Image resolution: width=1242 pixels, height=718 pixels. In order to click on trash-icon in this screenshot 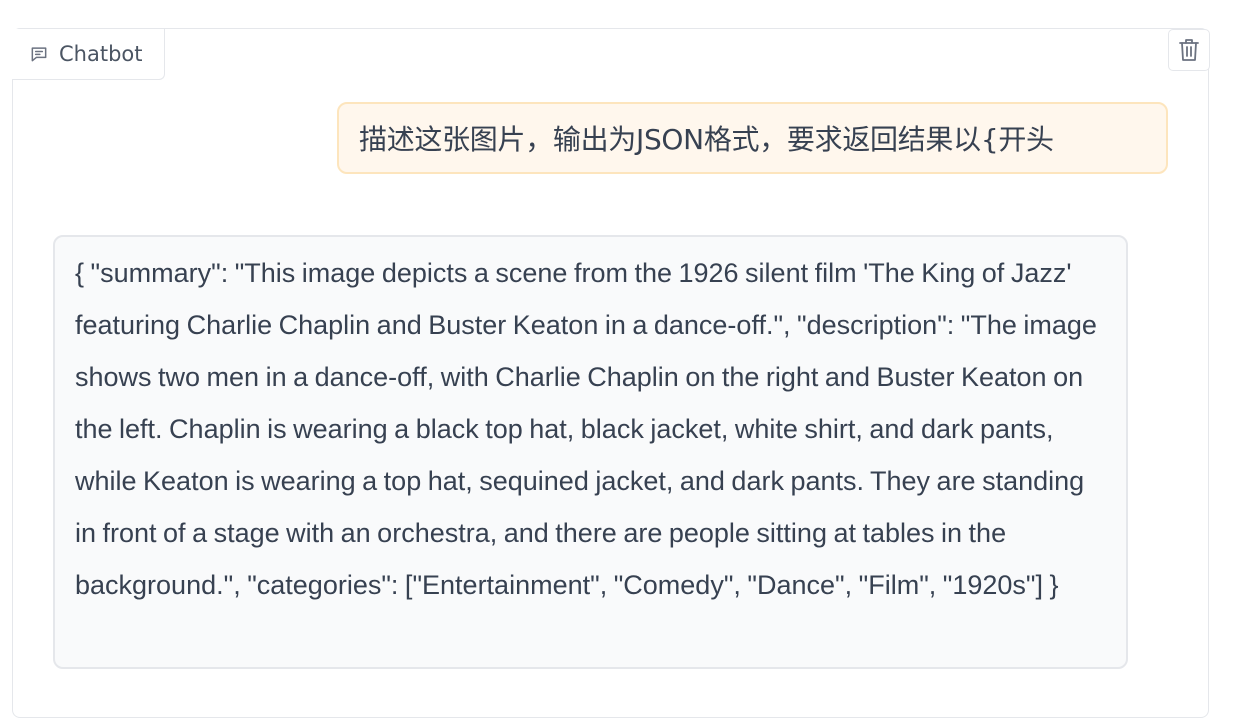, I will do `click(1189, 50)`.